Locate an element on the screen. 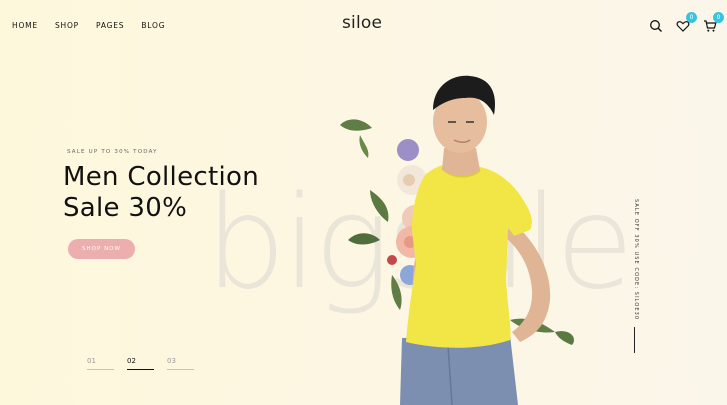  hero-subtitle: SALE UP TO 30% TODAY is located at coordinates (112, 152).